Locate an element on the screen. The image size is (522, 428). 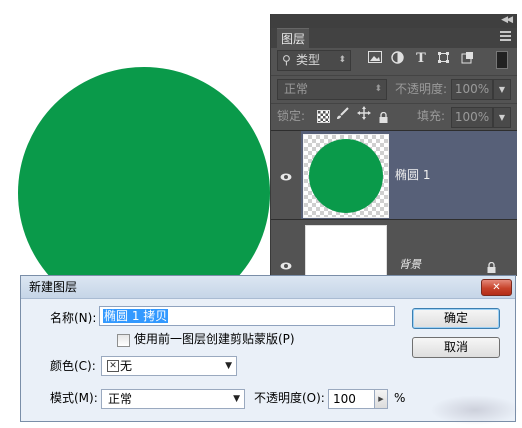
fill-dropdown-button: ▼ is located at coordinates (502, 117).